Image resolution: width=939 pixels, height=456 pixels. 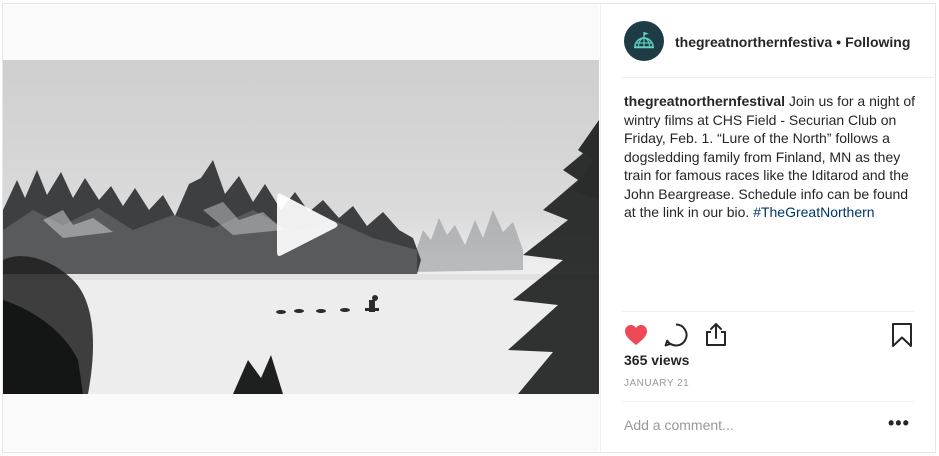 I want to click on heart-icon, so click(x=636, y=335).